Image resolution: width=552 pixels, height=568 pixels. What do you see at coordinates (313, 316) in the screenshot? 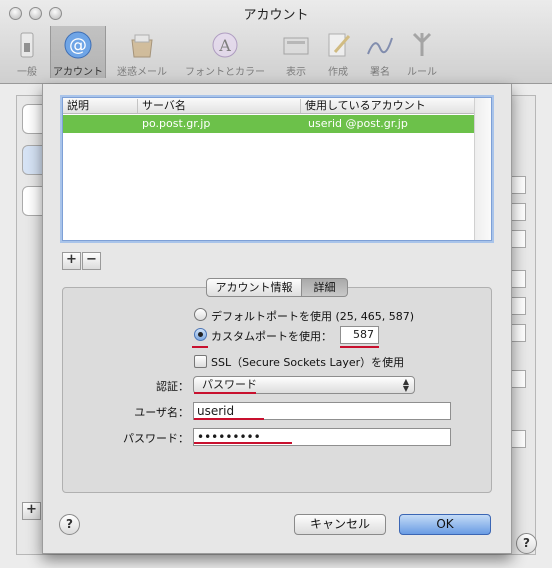
I see `default-ports-label: デフォルトポートを使用 (25, 465, 587)` at bounding box center [313, 316].